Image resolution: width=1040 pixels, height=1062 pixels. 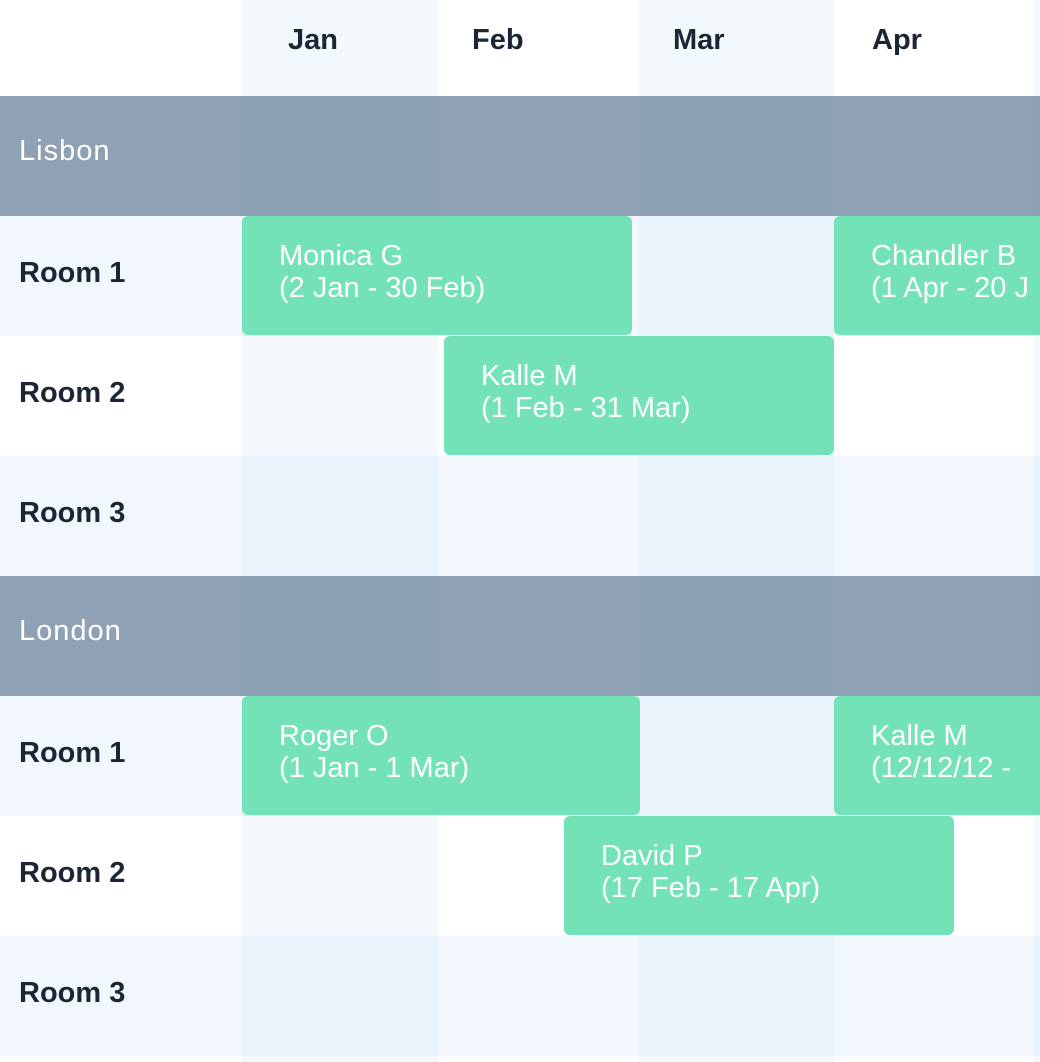 I want to click on booking-name: Monica G, so click(x=341, y=256).